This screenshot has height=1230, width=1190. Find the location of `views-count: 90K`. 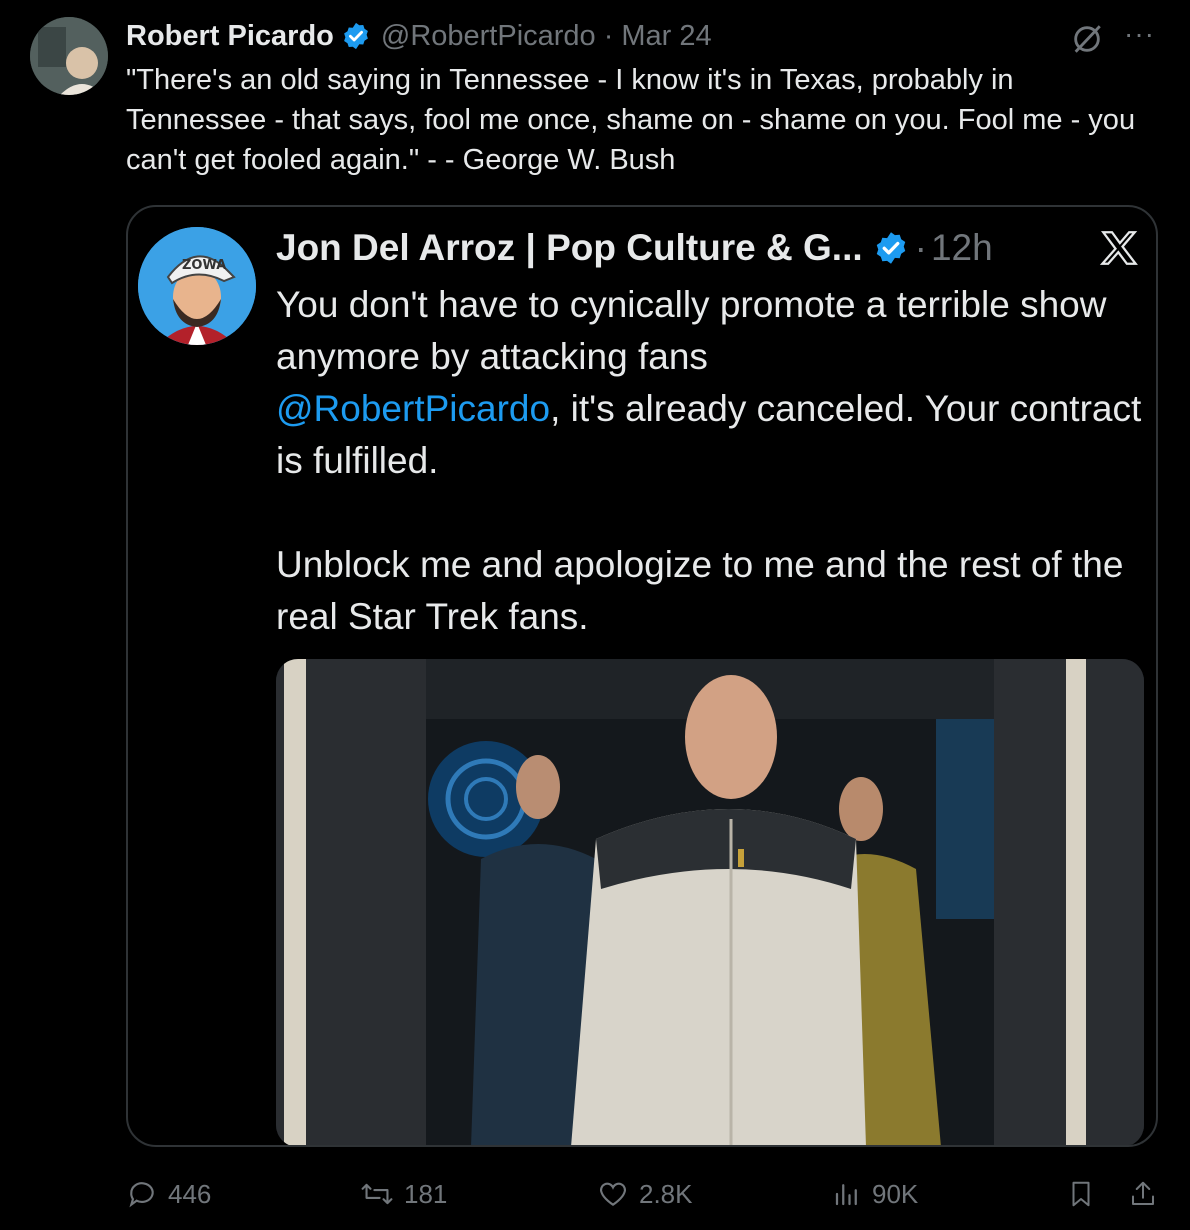

views-count: 90K is located at coordinates (895, 1193).